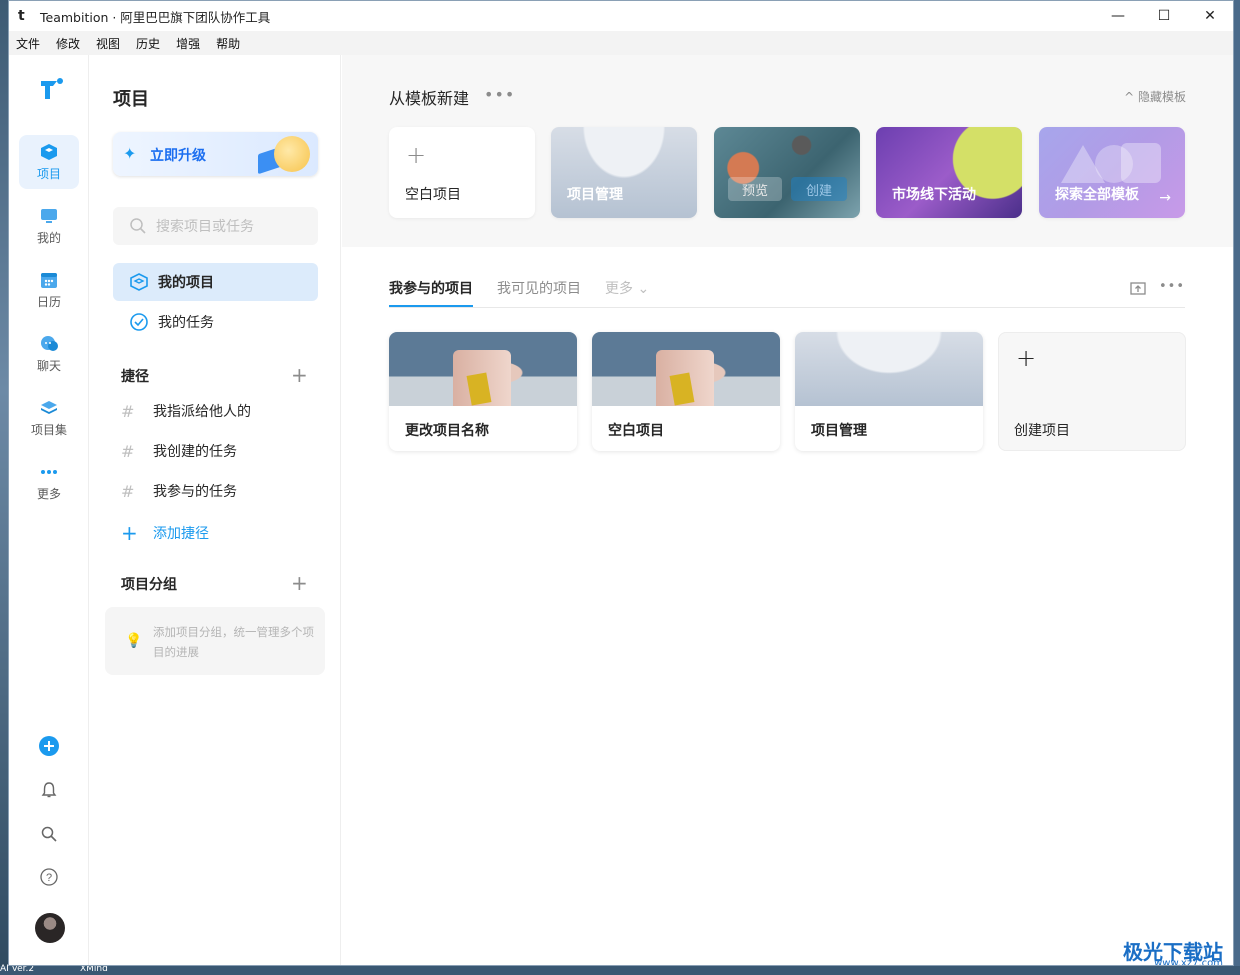 Image resolution: width=1240 pixels, height=975 pixels. What do you see at coordinates (1092, 391) in the screenshot?
I see `create-project-card: + 创建项目` at bounding box center [1092, 391].